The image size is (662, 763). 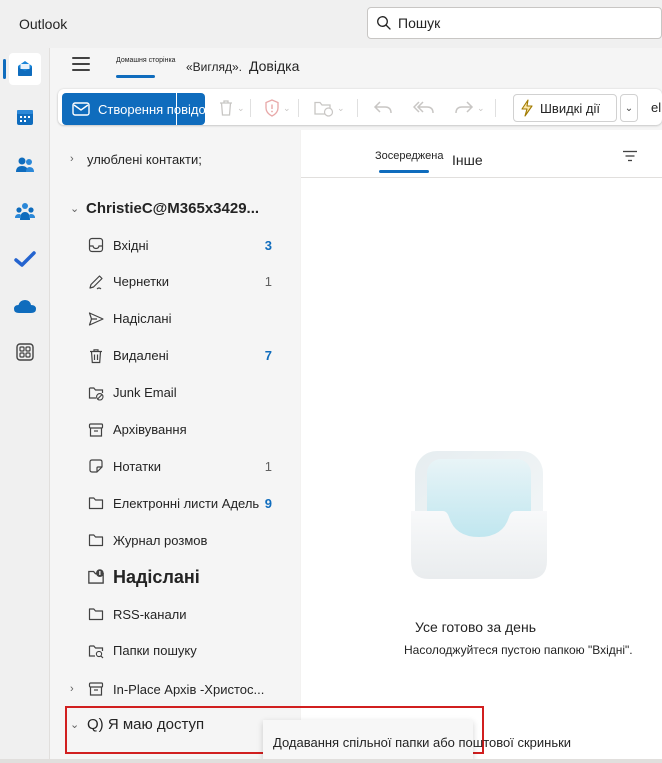 What do you see at coordinates (151, 109) in the screenshot?
I see `new-mail-label: Створення повідомлення` at bounding box center [151, 109].